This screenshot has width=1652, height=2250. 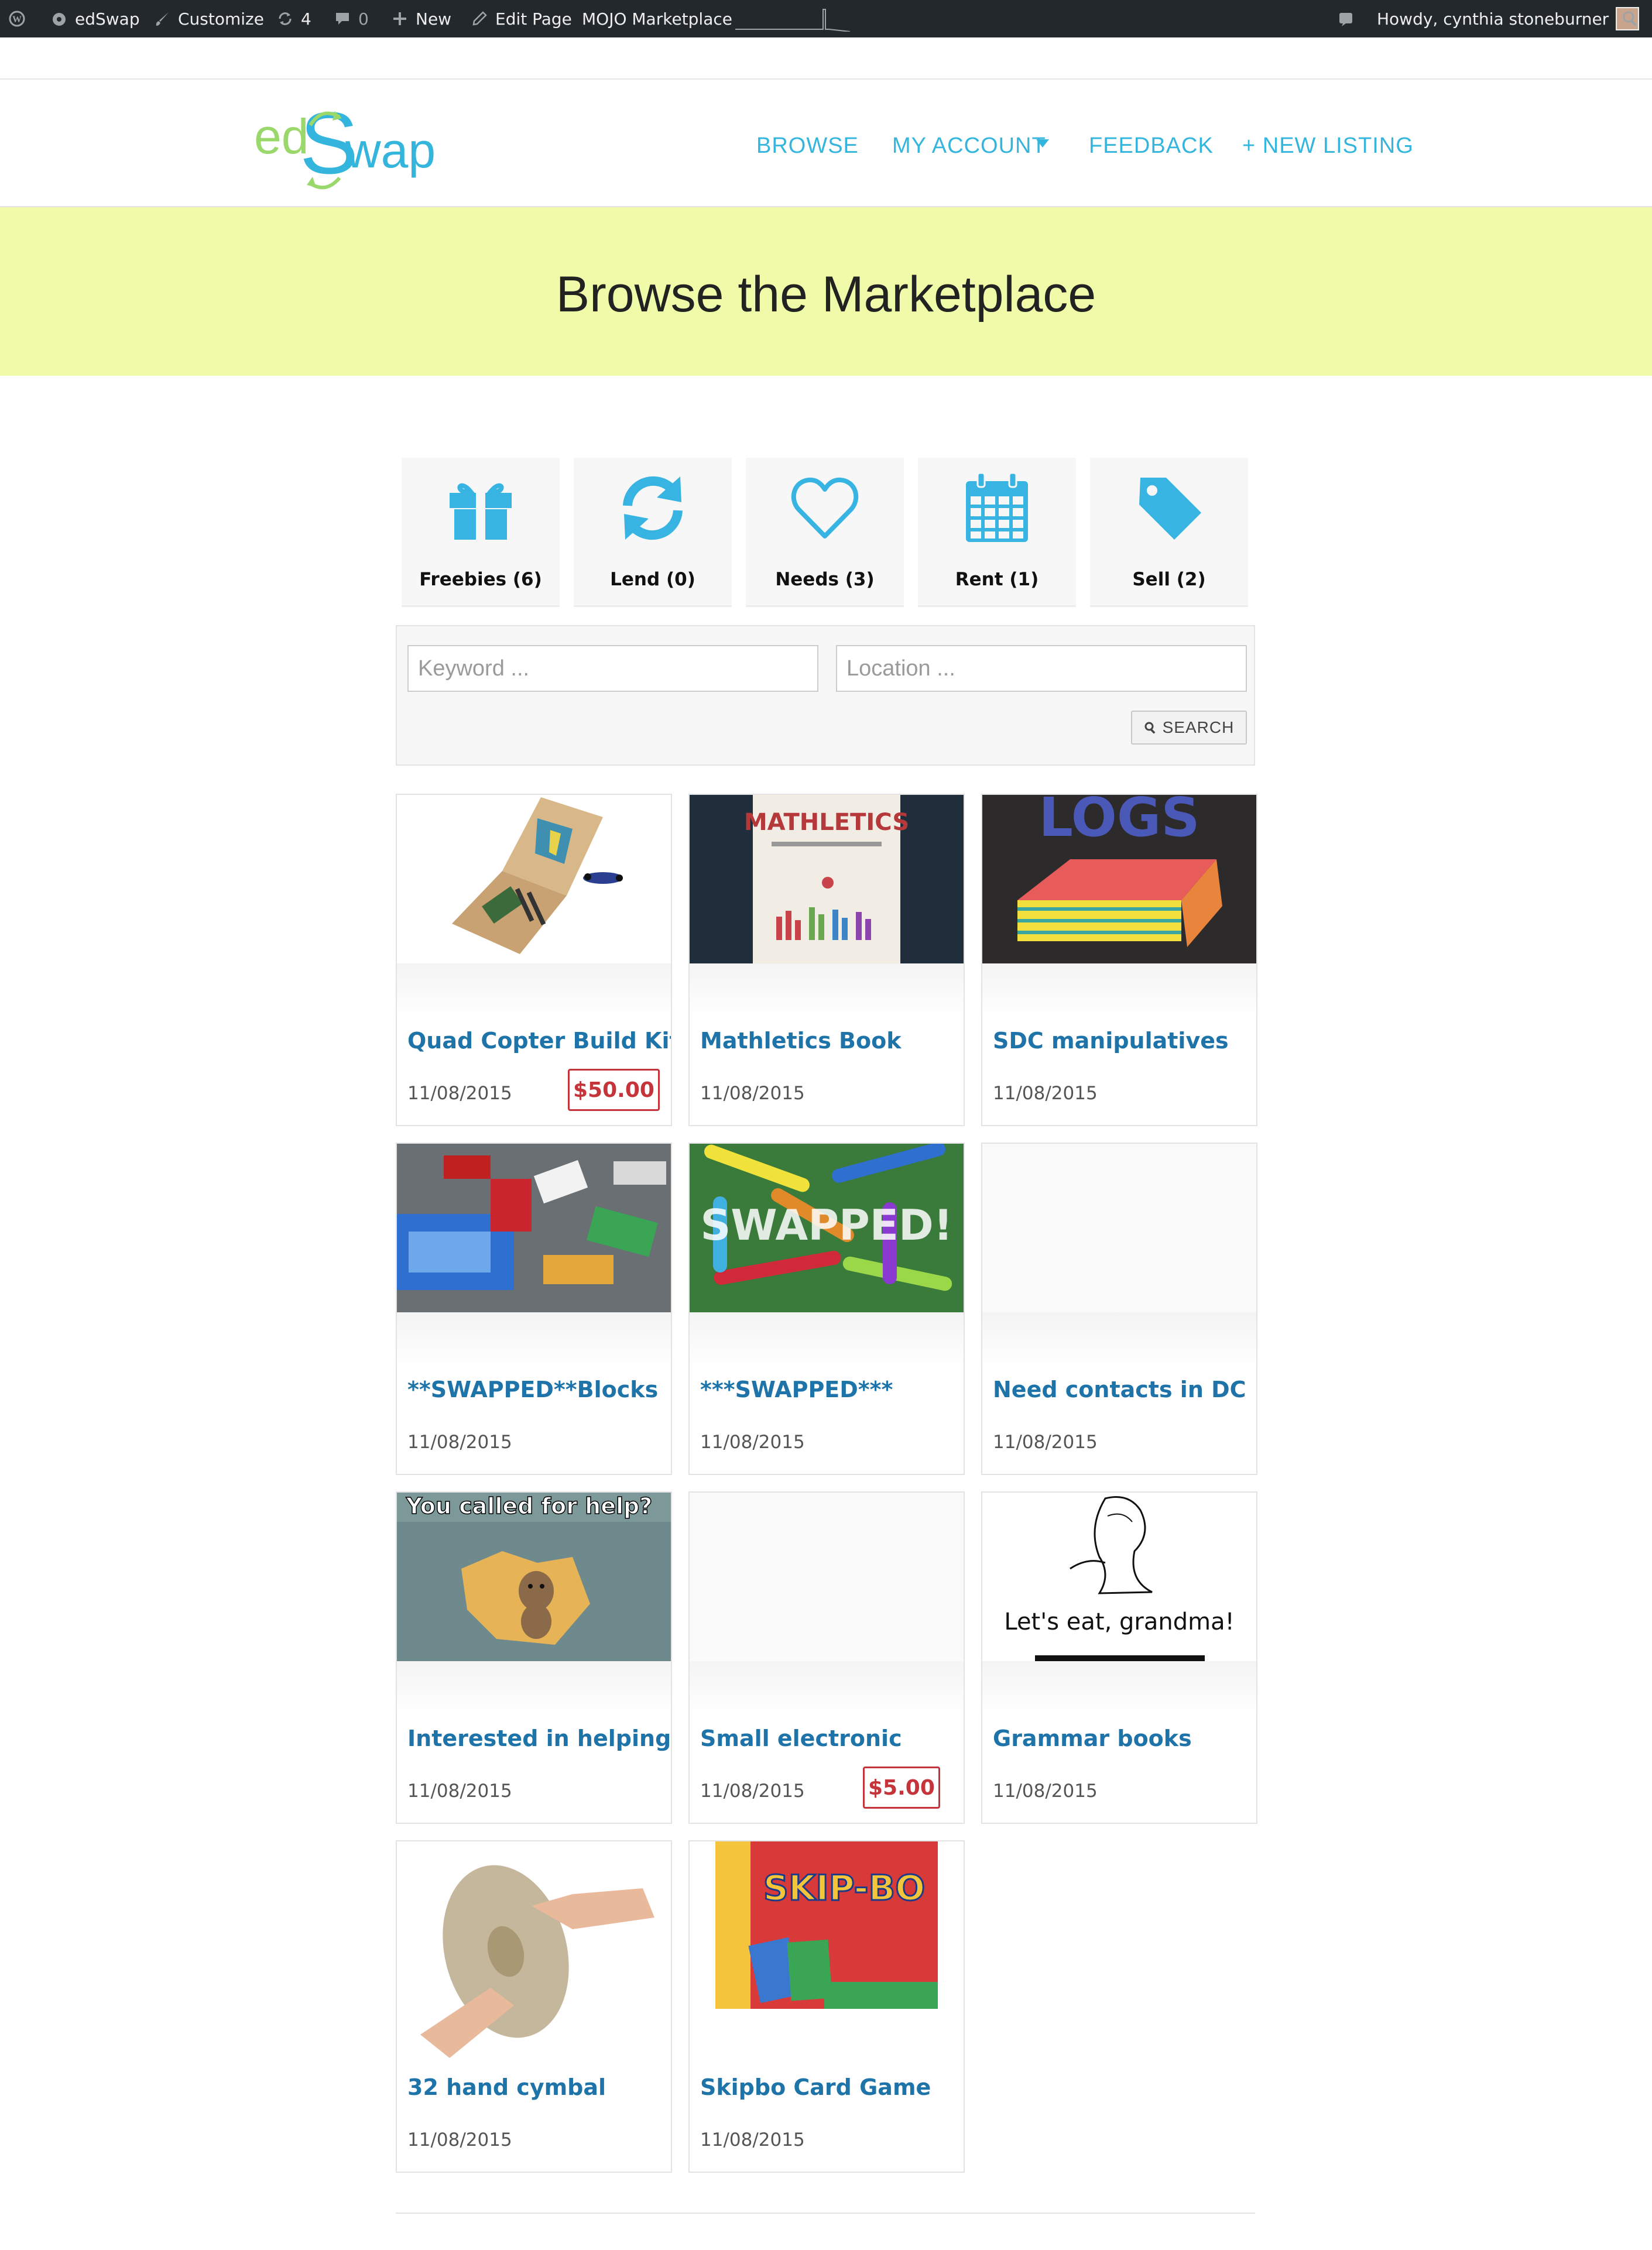 I want to click on wordpress-logo-icon: W, so click(x=17, y=18).